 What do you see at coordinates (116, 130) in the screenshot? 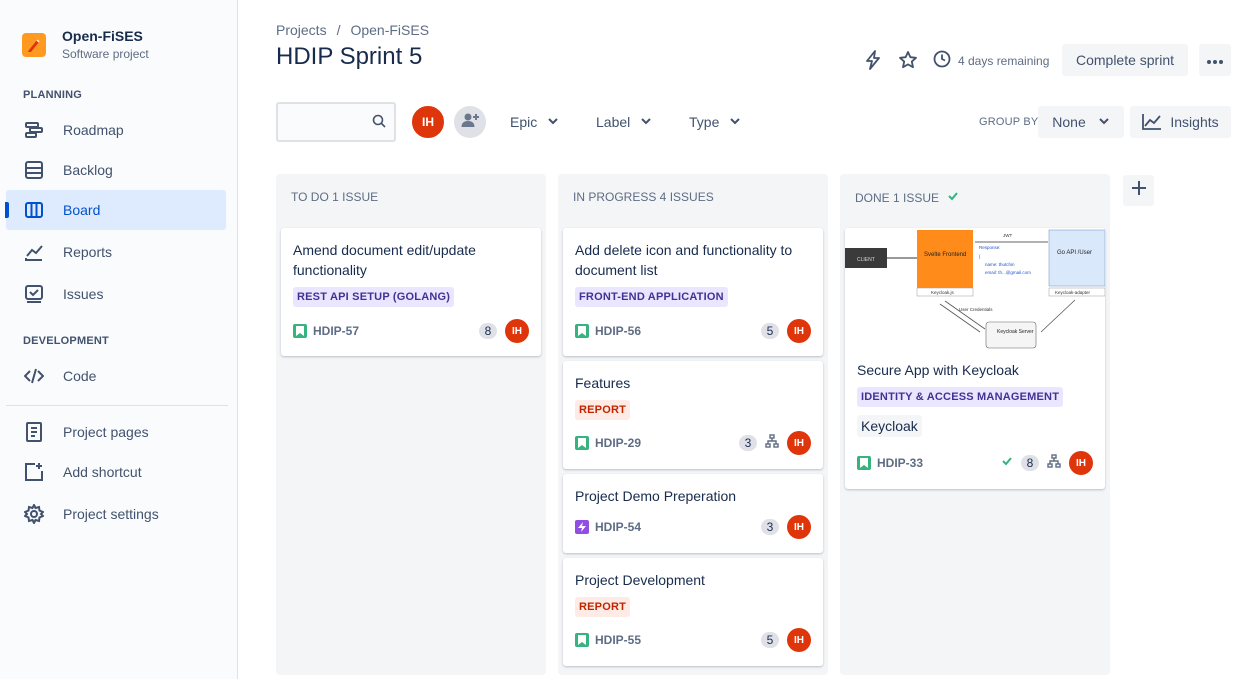
I see `sidebar-item-roadmap: Roadmap` at bounding box center [116, 130].